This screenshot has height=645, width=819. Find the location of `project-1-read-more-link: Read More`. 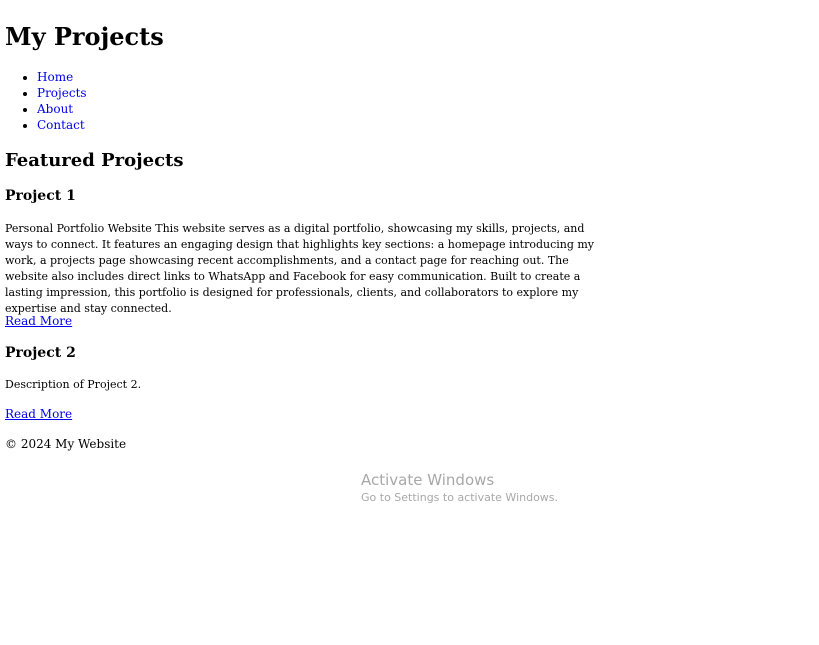

project-1-read-more-link: Read More is located at coordinates (38, 321).